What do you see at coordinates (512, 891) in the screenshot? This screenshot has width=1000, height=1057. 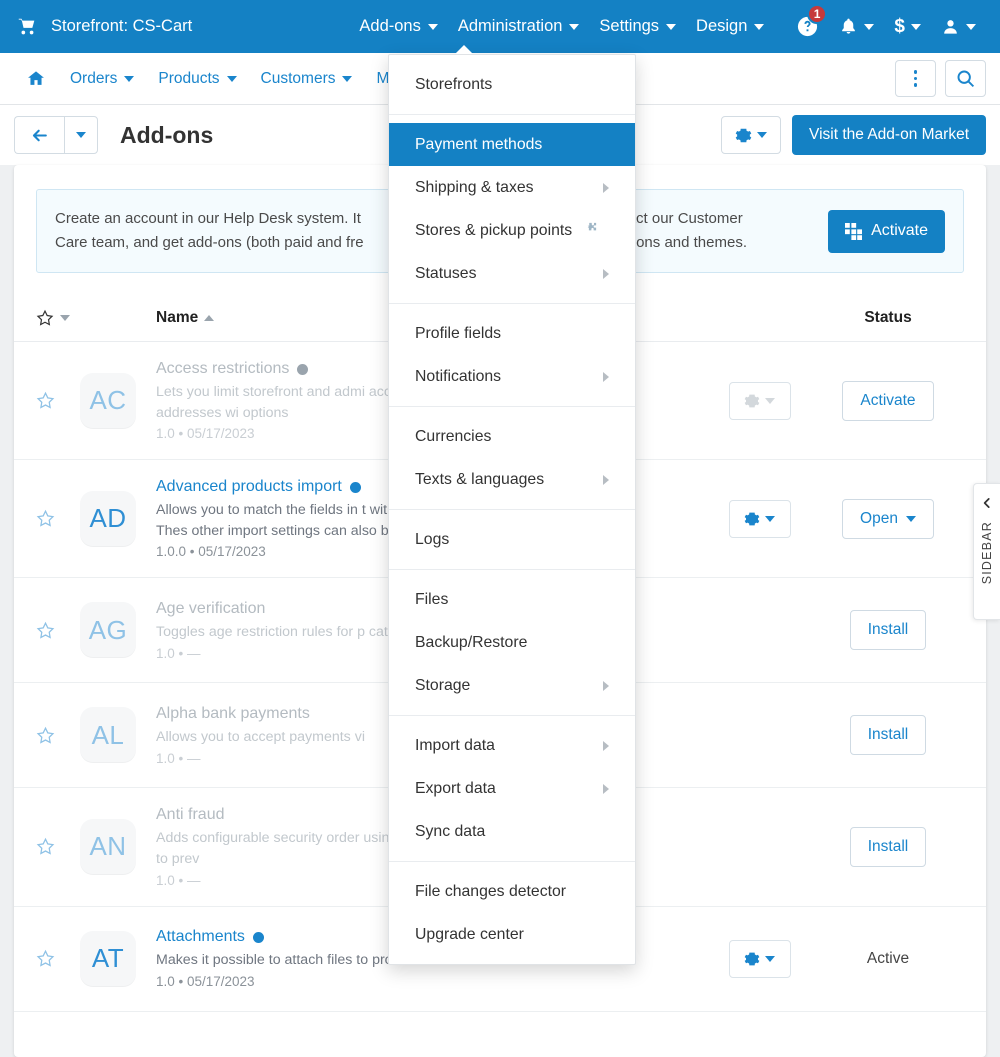 I see `menu-item-file-changes-detector: File changes detector` at bounding box center [512, 891].